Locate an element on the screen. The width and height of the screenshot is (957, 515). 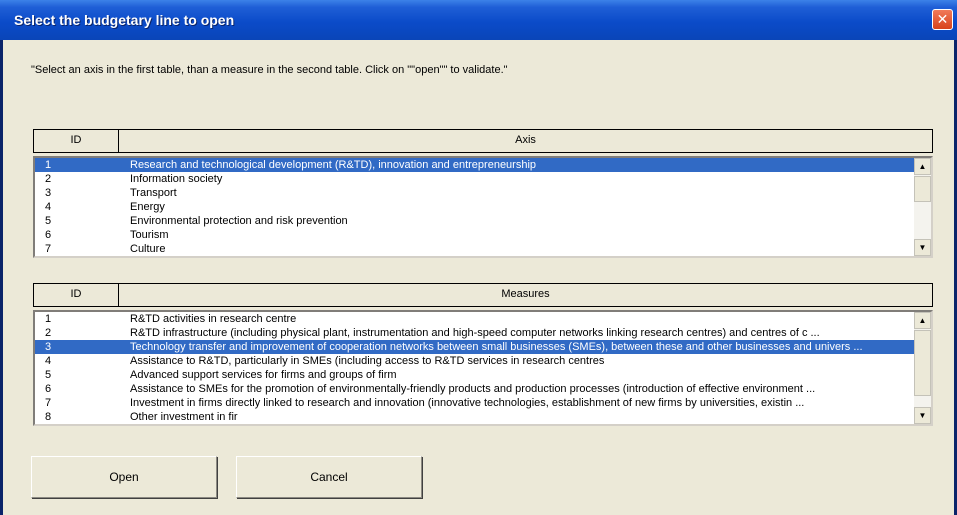
axis-row-id: 1 is located at coordinates (48, 165).